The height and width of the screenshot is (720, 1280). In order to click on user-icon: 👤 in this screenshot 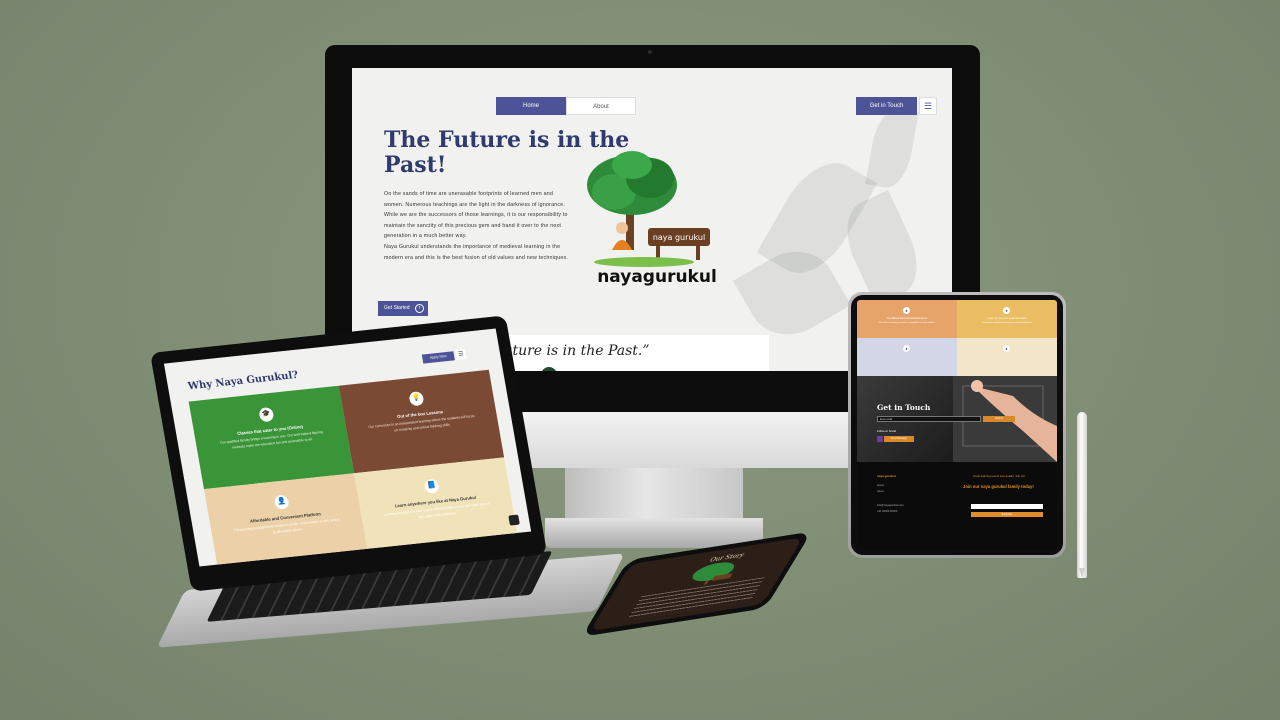, I will do `click(281, 502)`.